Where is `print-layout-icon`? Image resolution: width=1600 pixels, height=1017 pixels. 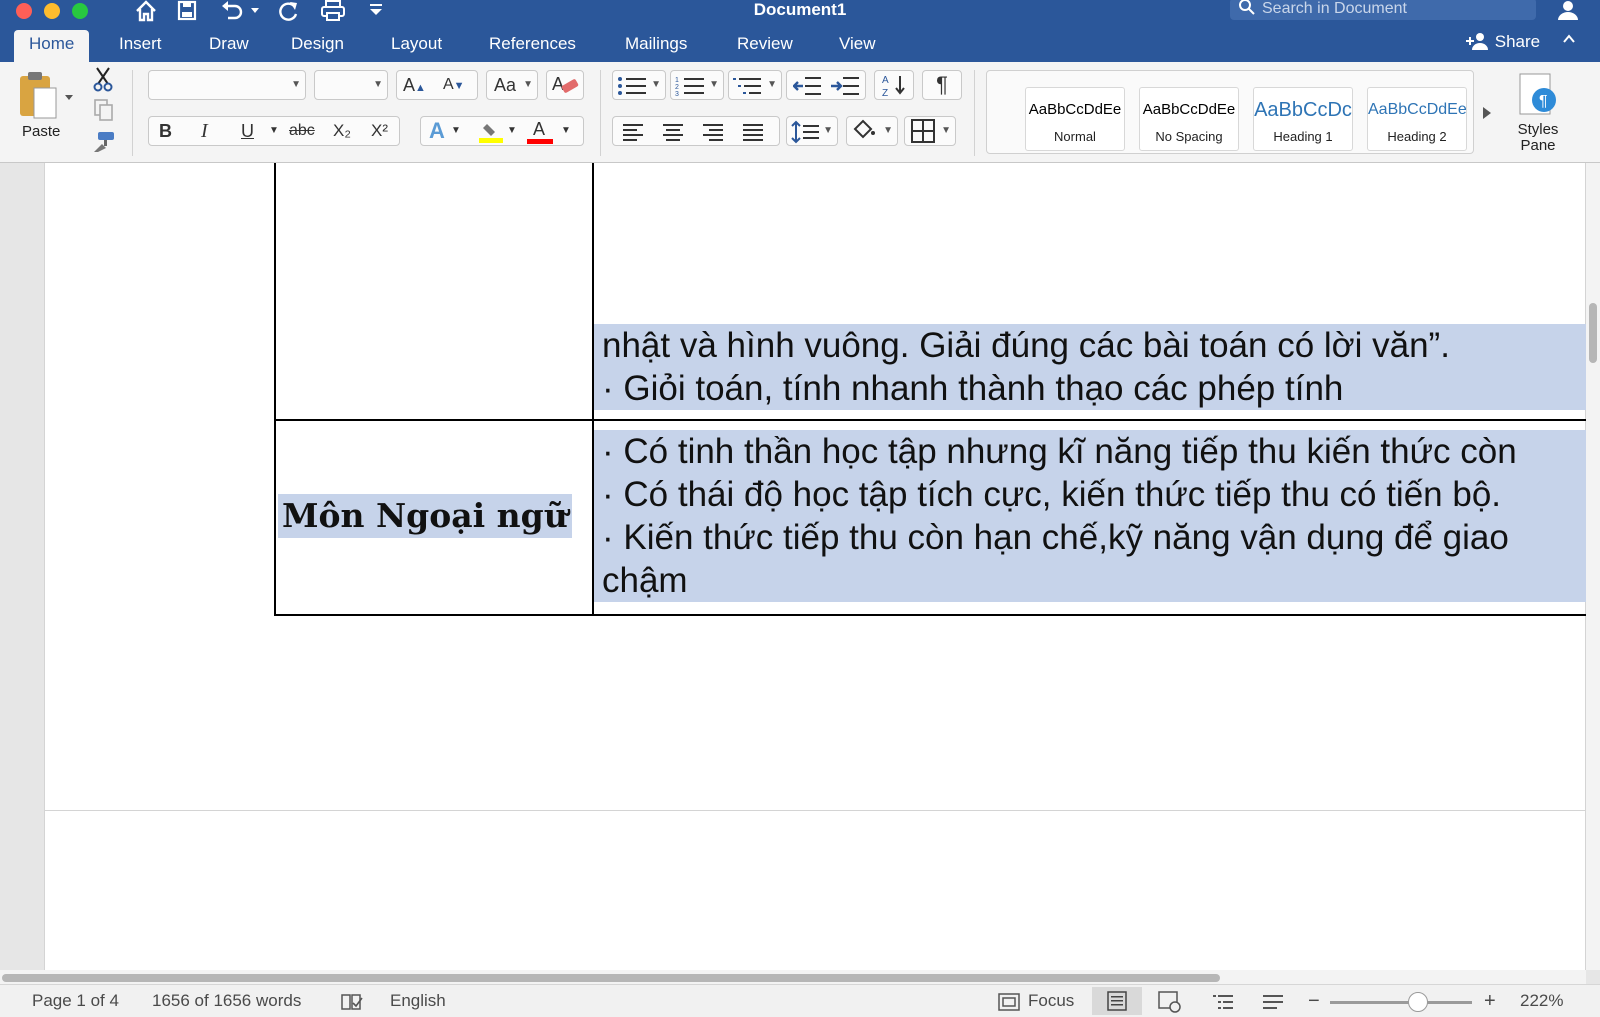 print-layout-icon is located at coordinates (1117, 1001).